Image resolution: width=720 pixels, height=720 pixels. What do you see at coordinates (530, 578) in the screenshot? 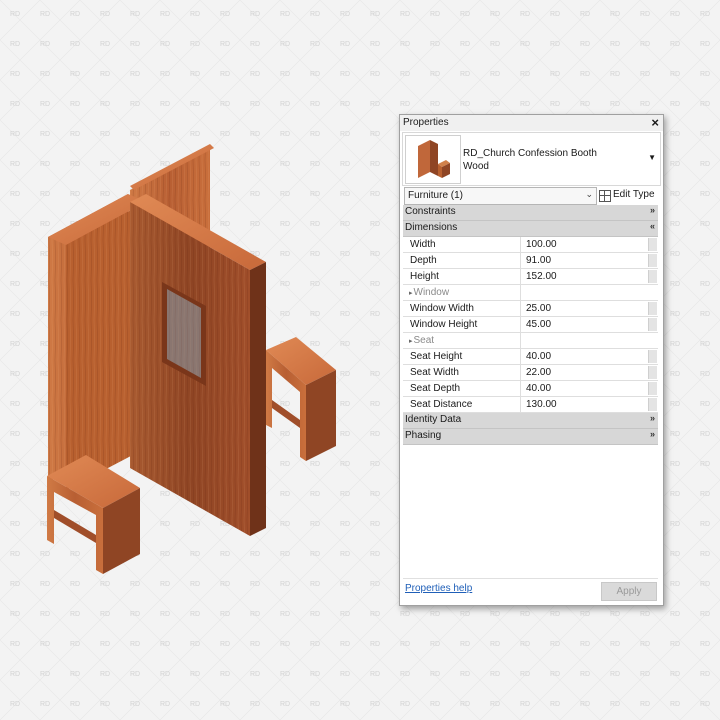
I see `divider` at bounding box center [530, 578].